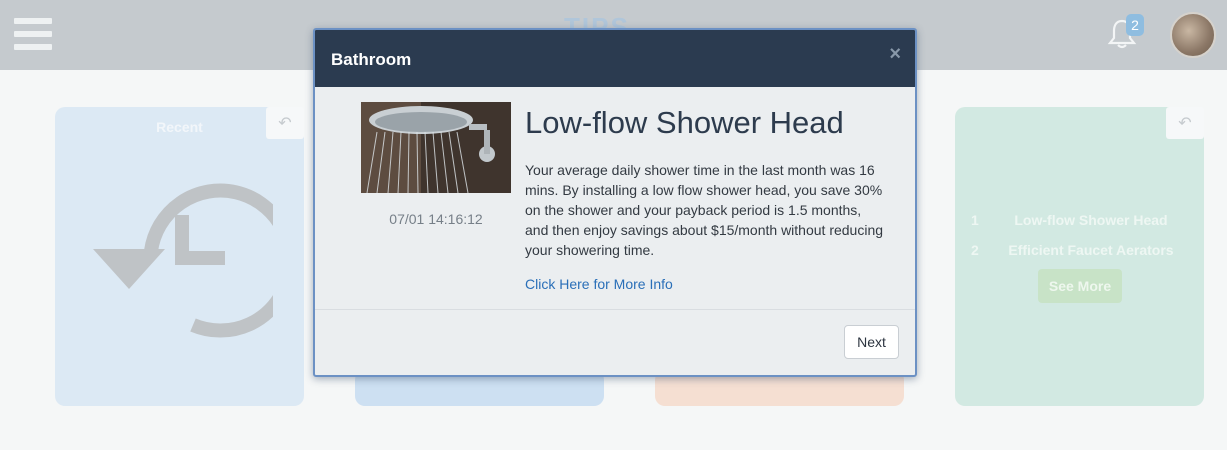  Describe the element at coordinates (1091, 250) in the screenshot. I see `tip-label: Efficient Faucet Aerators` at that location.